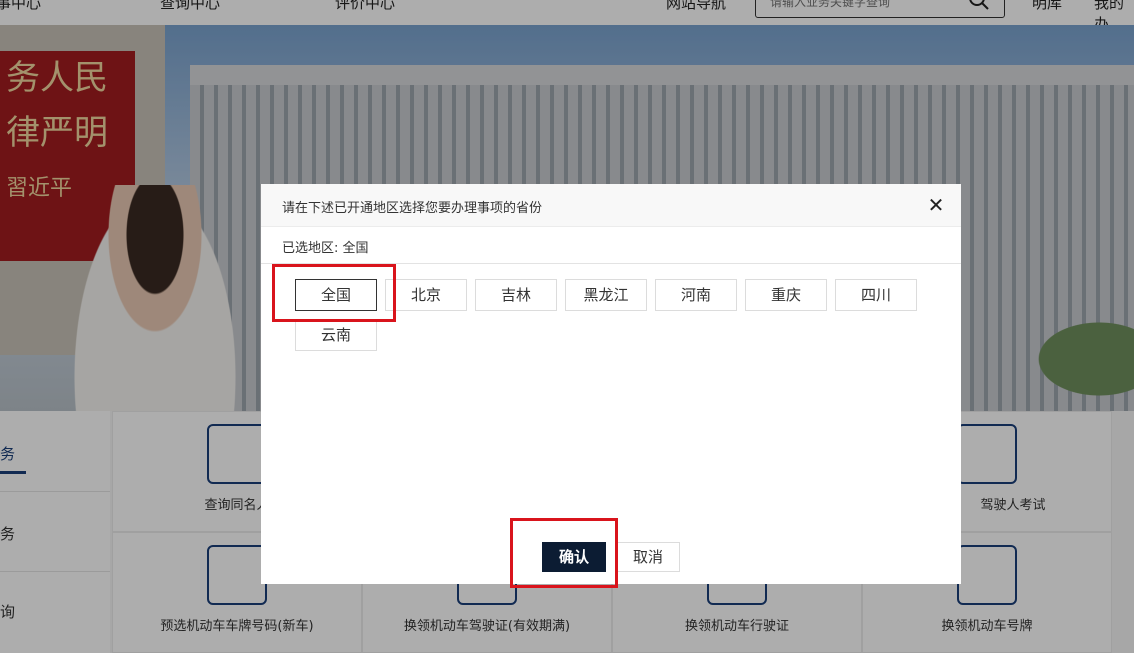 This screenshot has width=1134, height=653. I want to click on region-option-chongqing: 重庆, so click(786, 295).